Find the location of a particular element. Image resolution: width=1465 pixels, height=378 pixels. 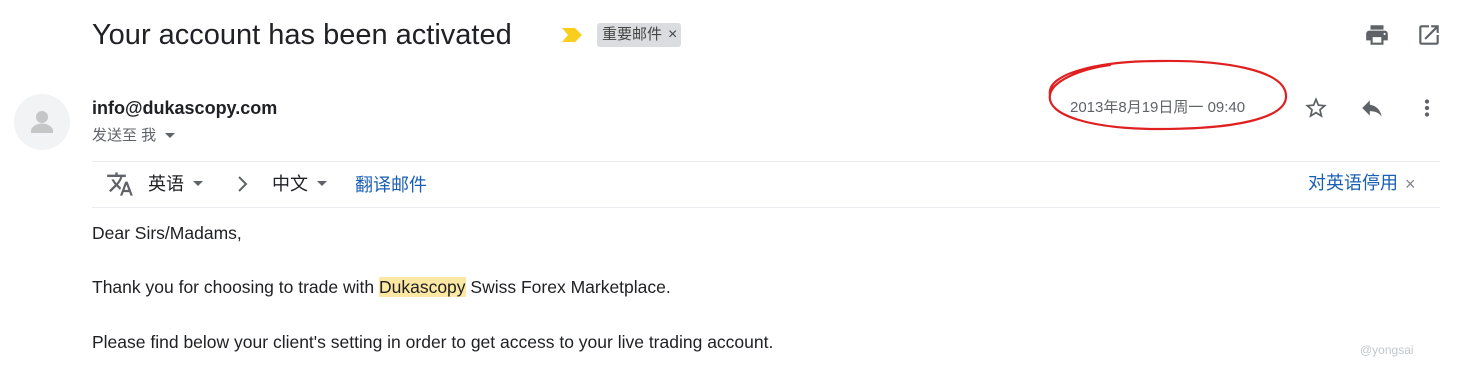

remove-label-button: × is located at coordinates (672, 35).